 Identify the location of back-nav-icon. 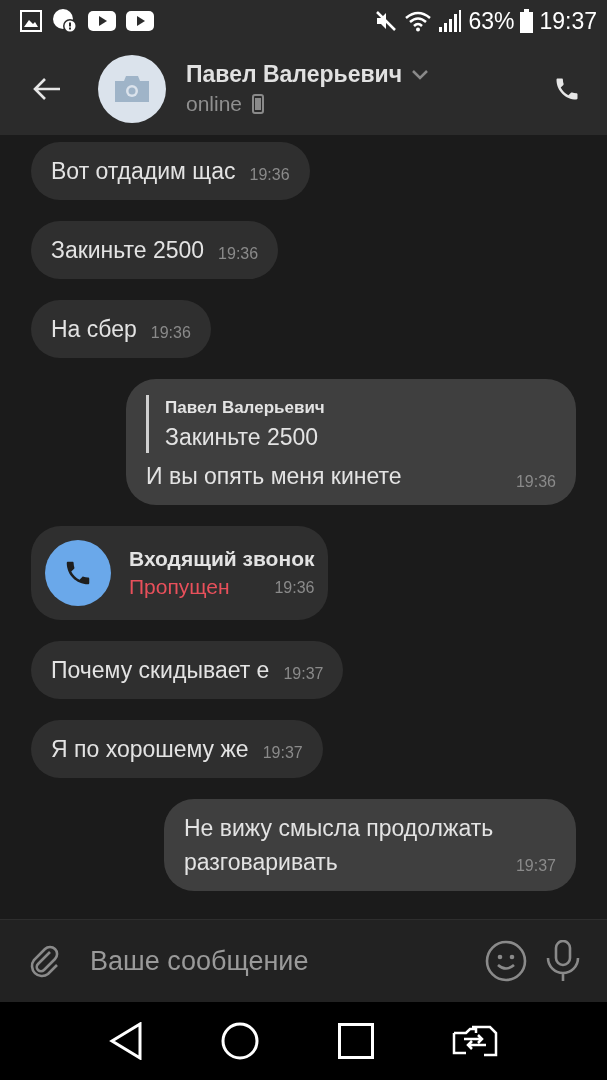
(126, 1041).